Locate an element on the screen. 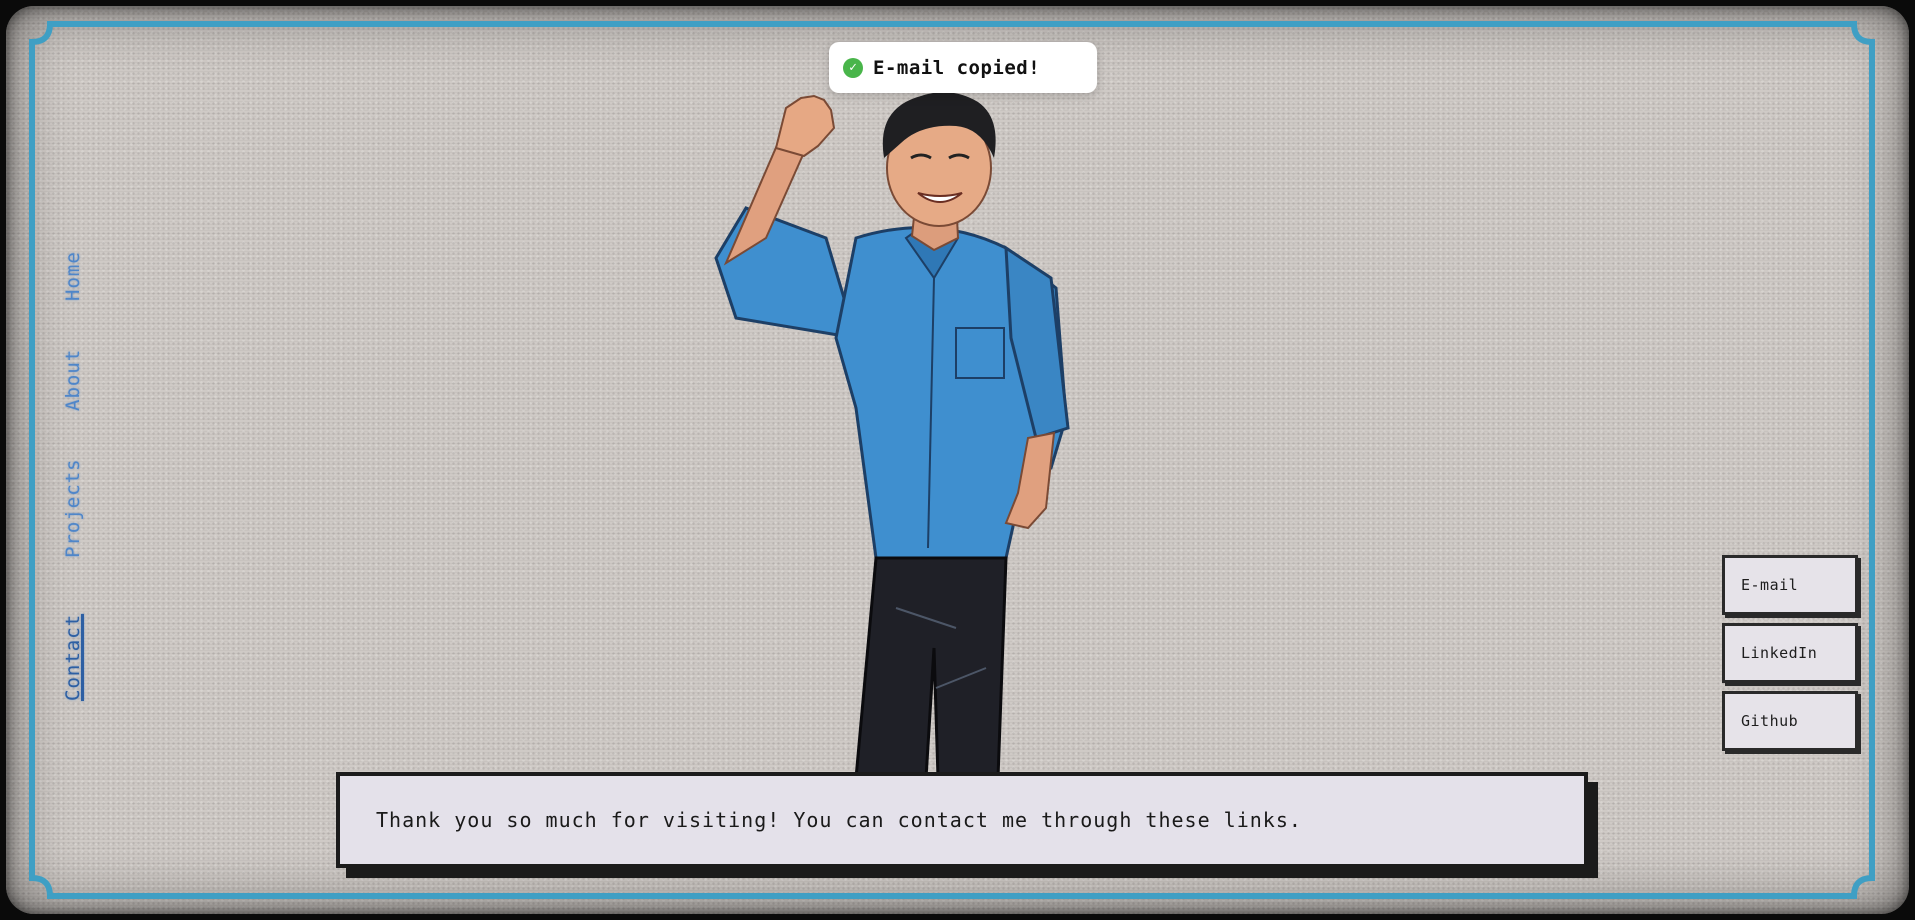 This screenshot has height=920, width=1915. email-button: E-mail is located at coordinates (1790, 585).